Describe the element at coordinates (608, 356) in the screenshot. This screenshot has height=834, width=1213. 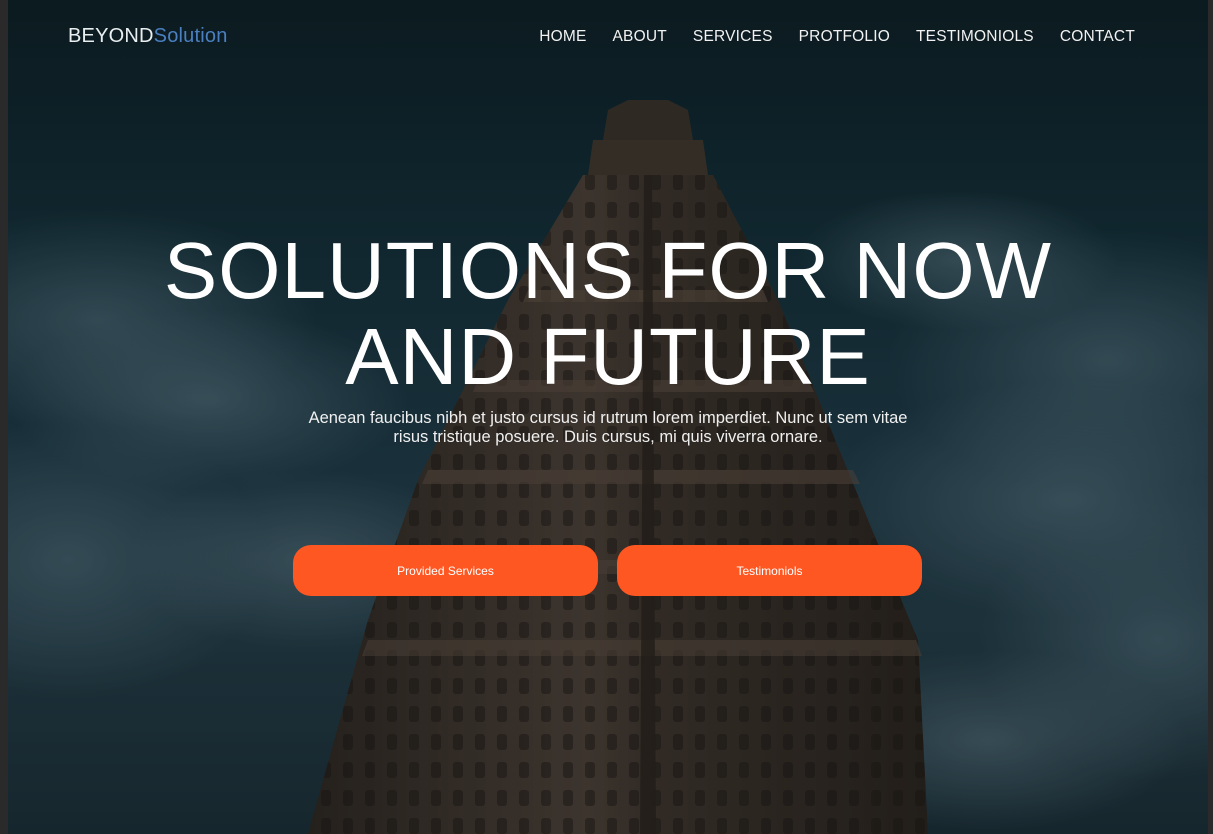
I see `hero-headline-line-2: AND FUTURE` at that location.